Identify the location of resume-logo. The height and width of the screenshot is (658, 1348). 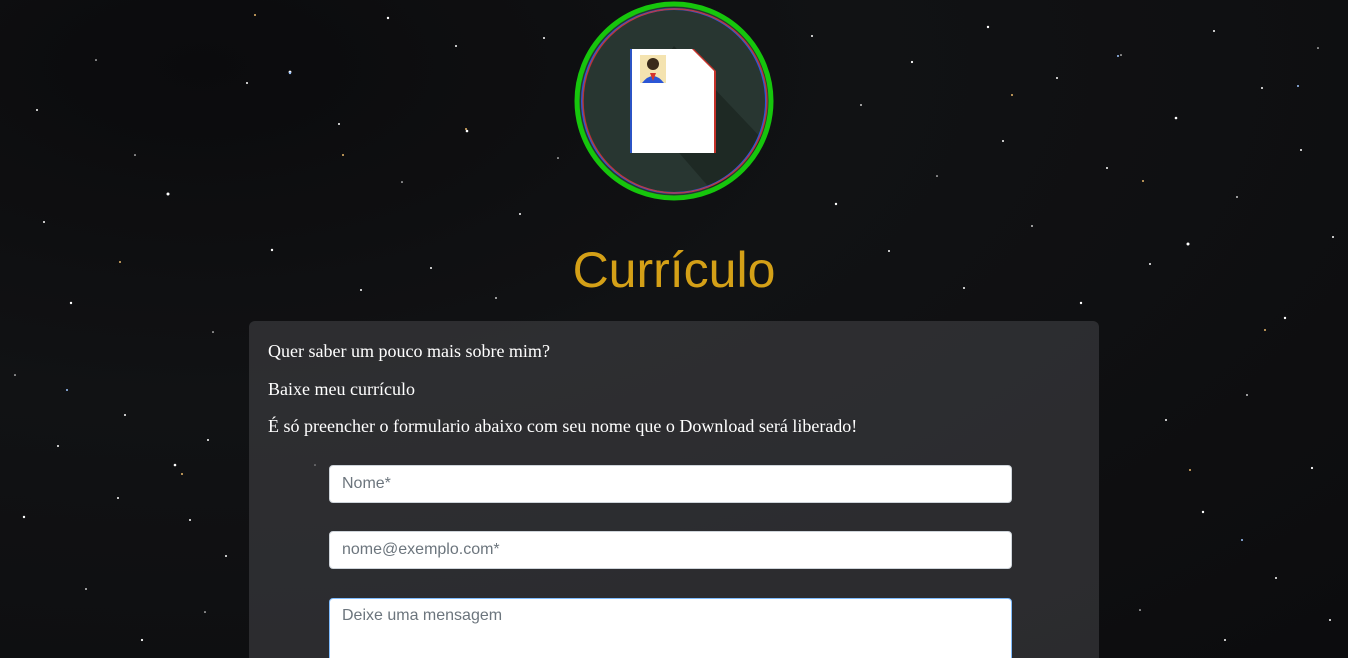
(674, 101).